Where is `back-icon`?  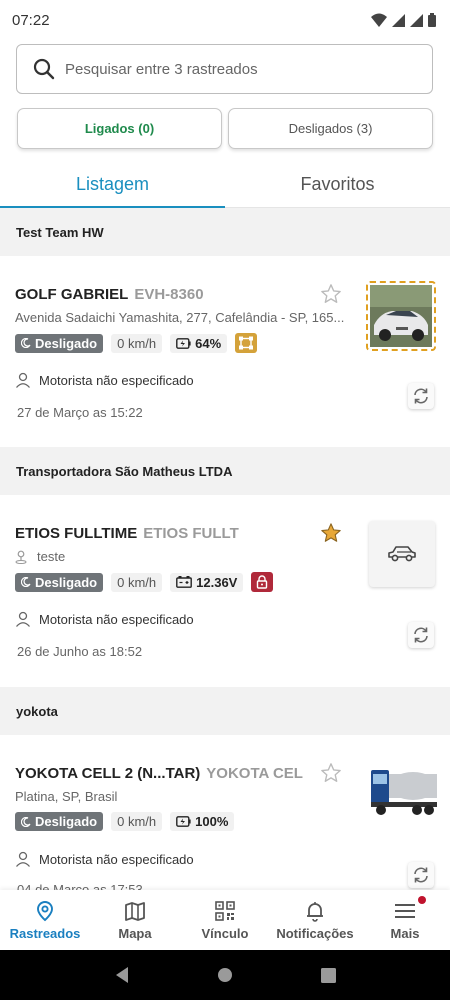 back-icon is located at coordinates (122, 975).